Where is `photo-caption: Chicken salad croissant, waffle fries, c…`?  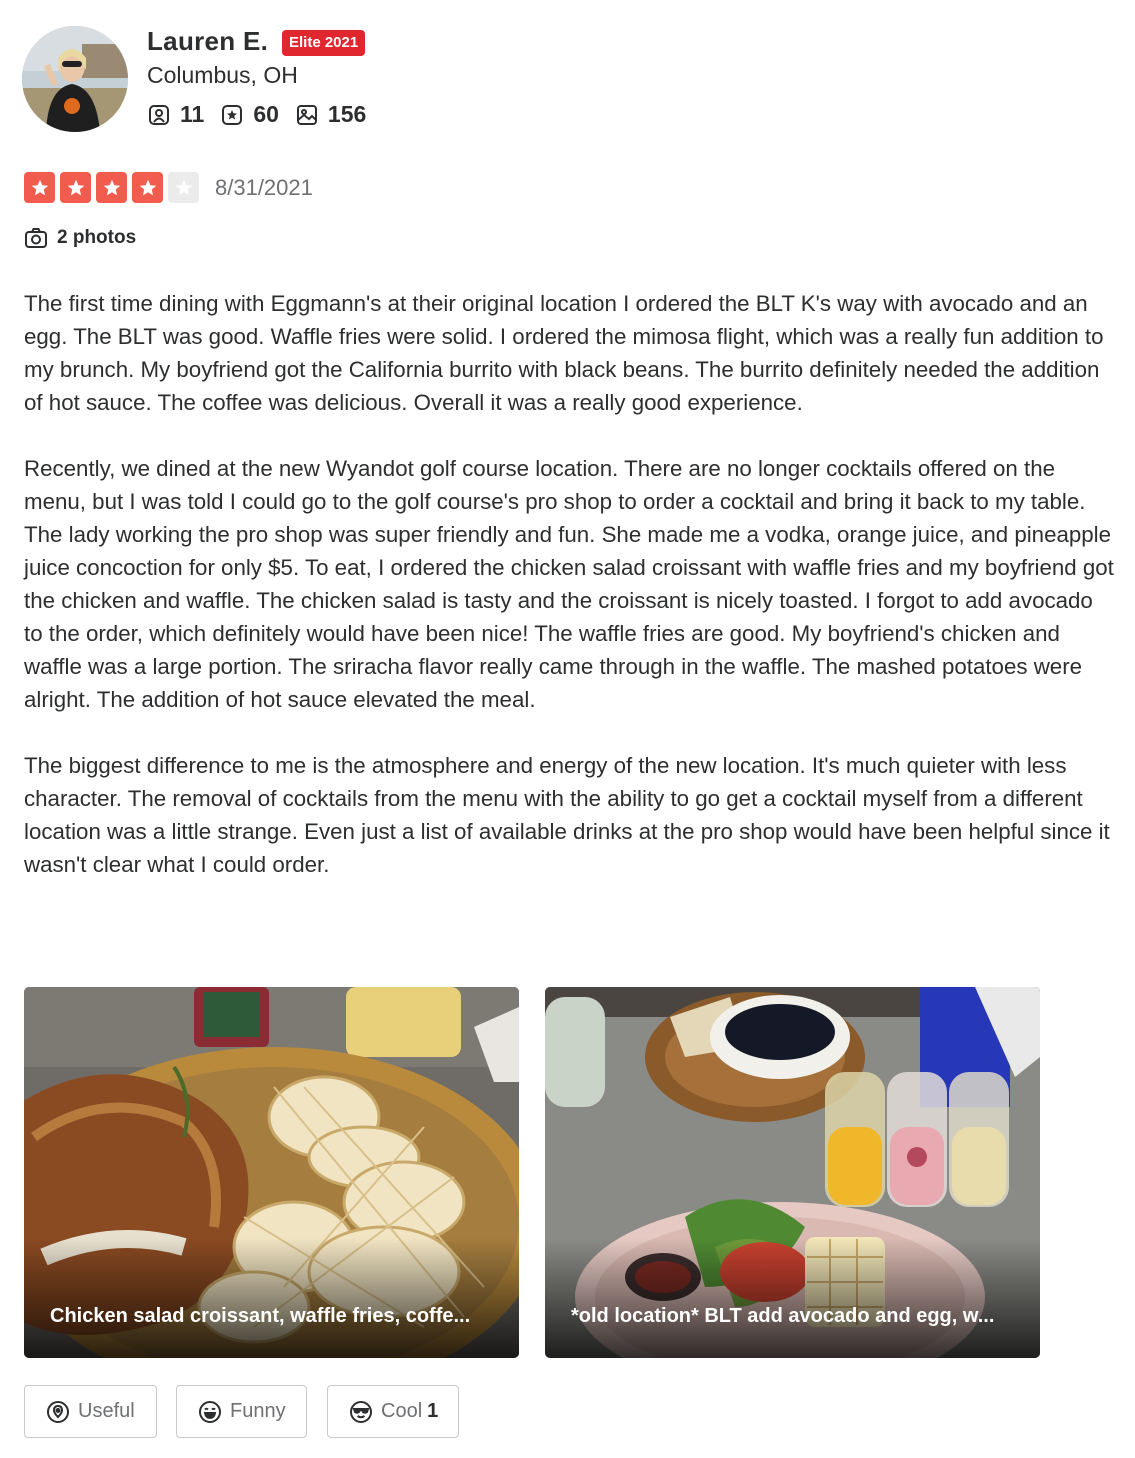
photo-caption: Chicken salad croissant, waffle fries, c… is located at coordinates (274, 1316).